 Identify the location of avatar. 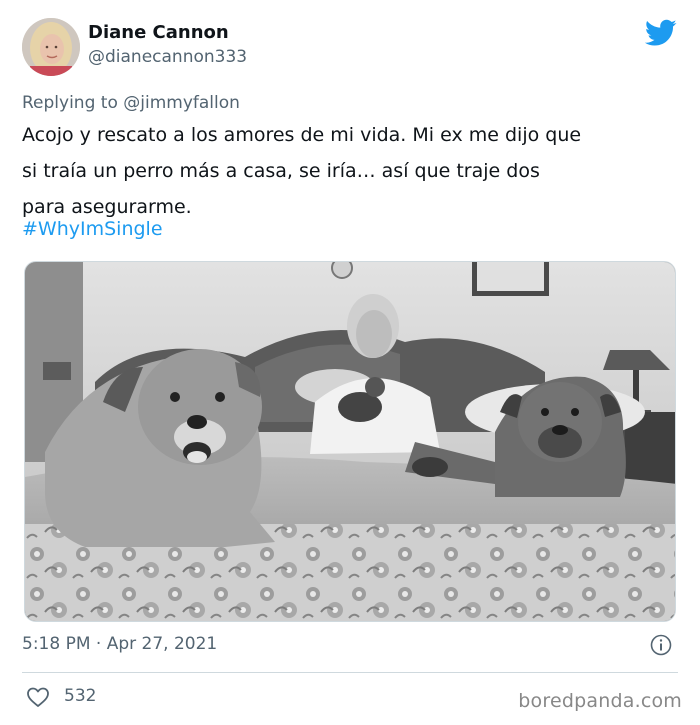
(51, 47).